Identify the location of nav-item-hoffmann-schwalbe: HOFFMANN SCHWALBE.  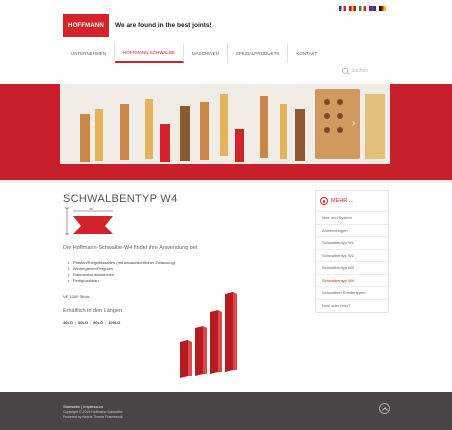
(149, 53).